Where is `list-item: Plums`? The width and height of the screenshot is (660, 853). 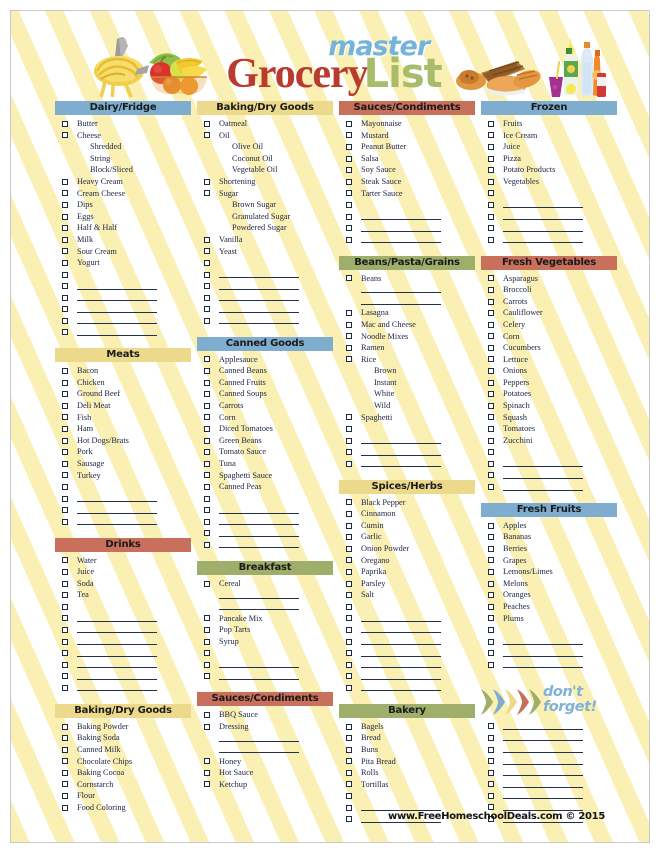
list-item: Plums is located at coordinates (549, 619).